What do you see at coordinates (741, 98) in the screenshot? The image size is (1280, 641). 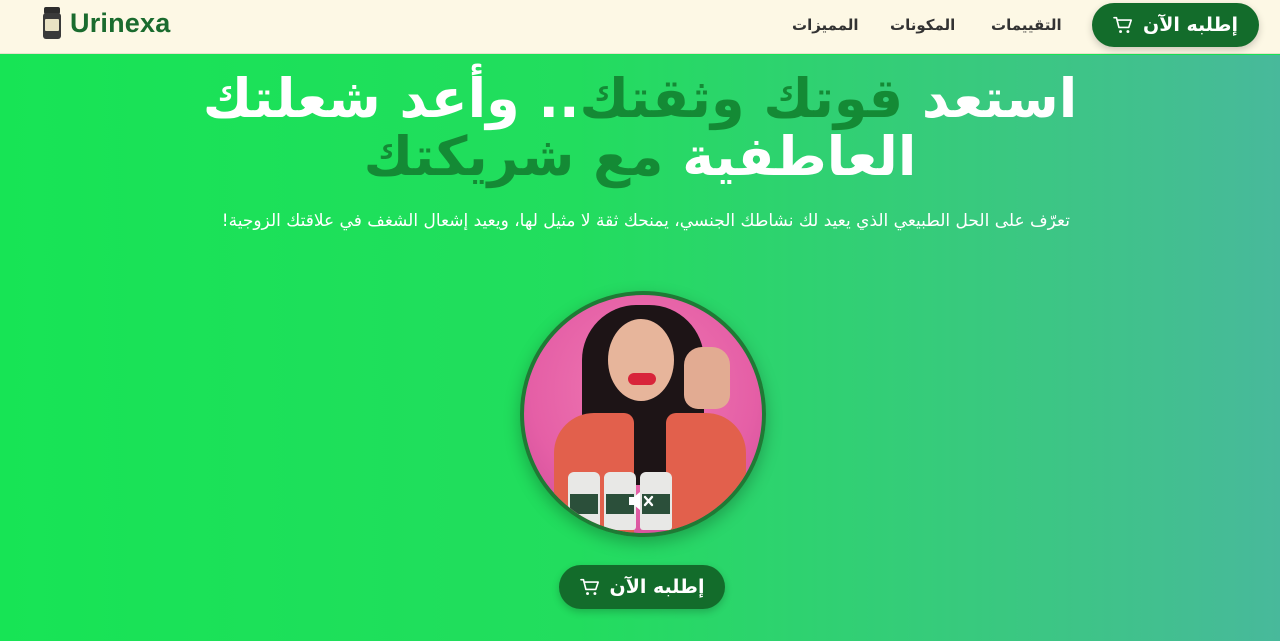 I see `headline-part-2: قوتك وثقتك` at bounding box center [741, 98].